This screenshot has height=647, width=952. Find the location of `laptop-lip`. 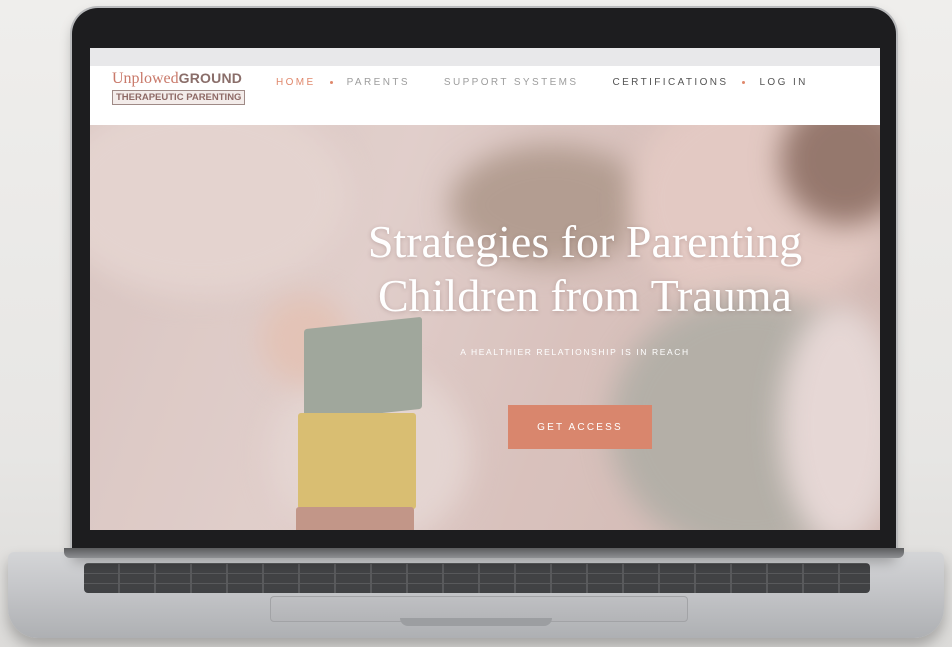

laptop-lip is located at coordinates (476, 622).